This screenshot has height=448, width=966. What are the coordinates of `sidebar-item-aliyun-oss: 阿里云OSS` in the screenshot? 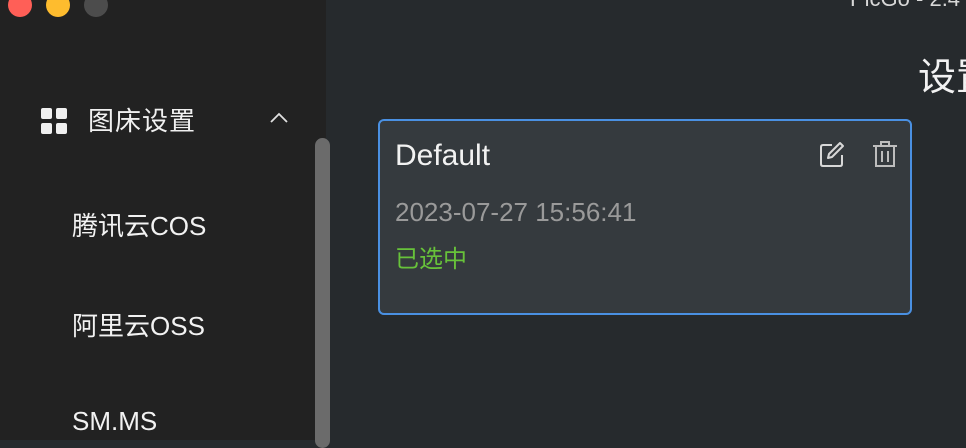 It's located at (138, 324).